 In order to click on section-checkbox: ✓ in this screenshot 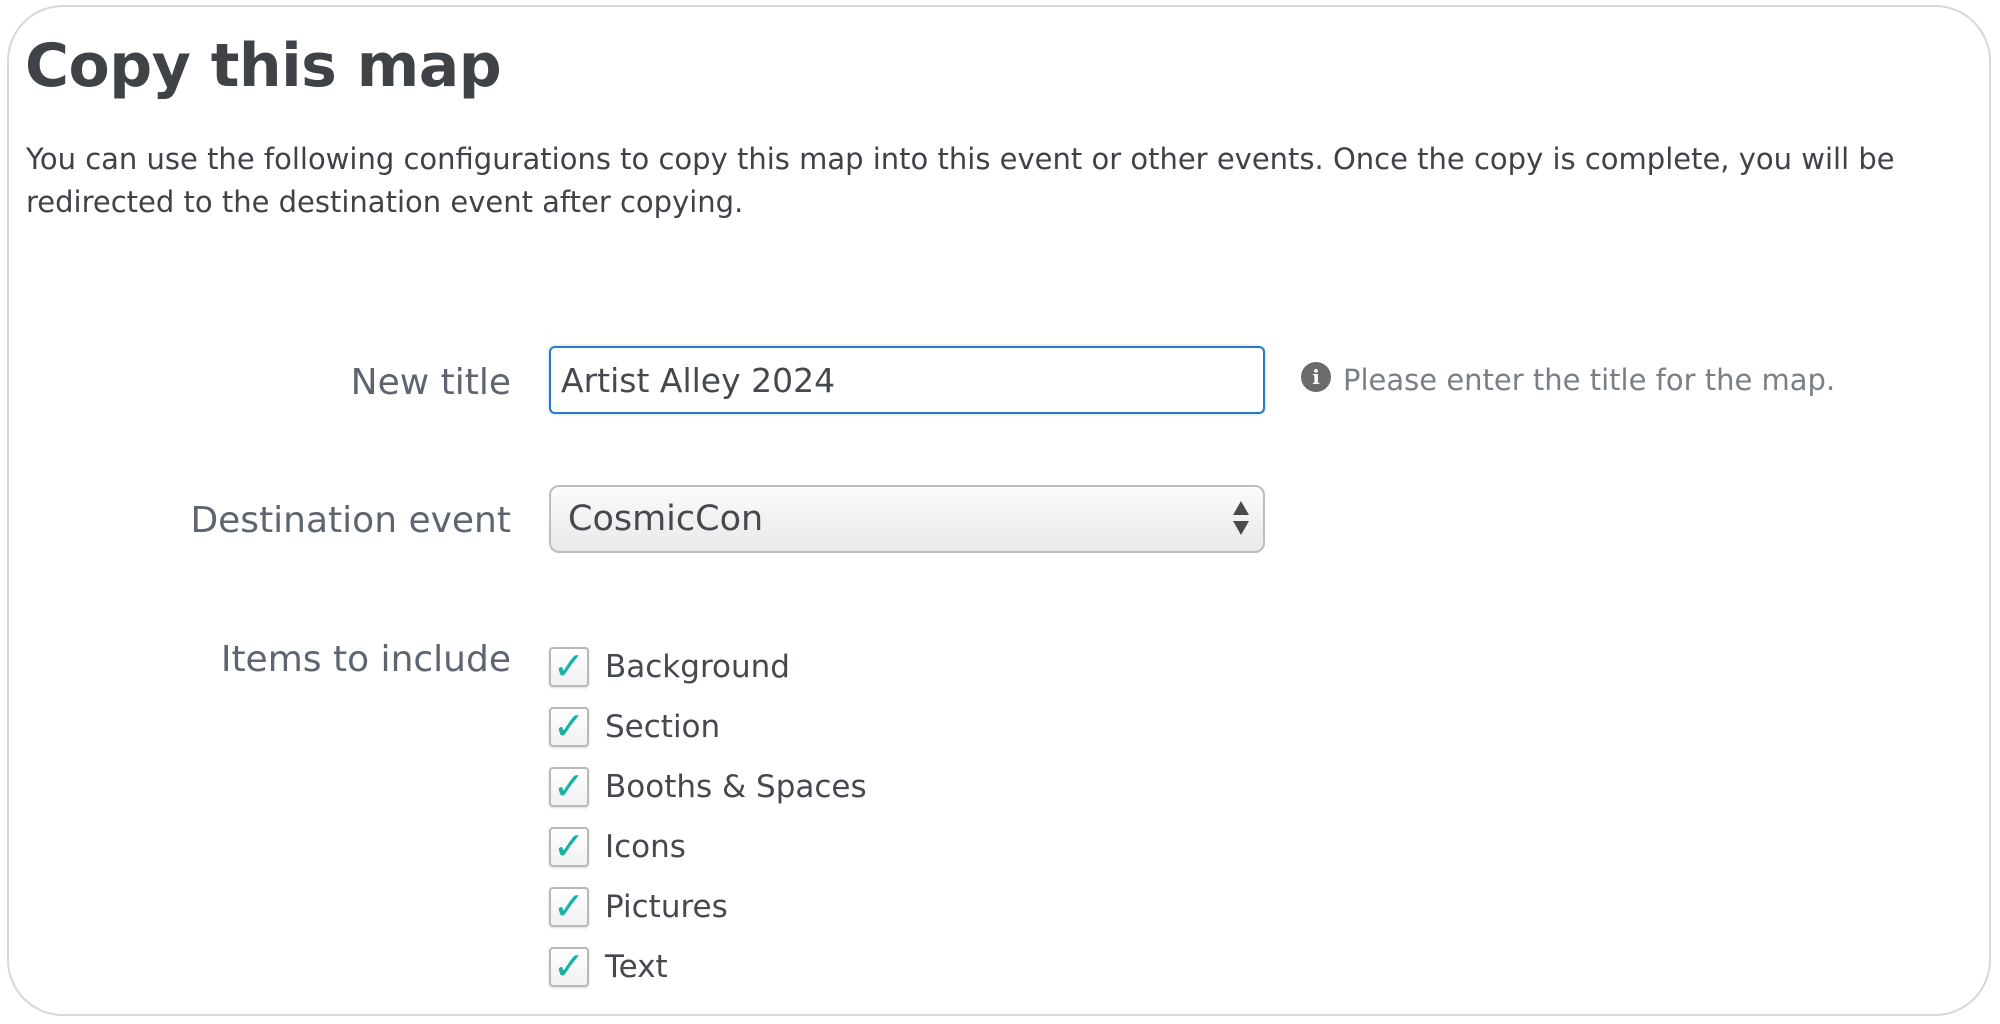, I will do `click(569, 726)`.